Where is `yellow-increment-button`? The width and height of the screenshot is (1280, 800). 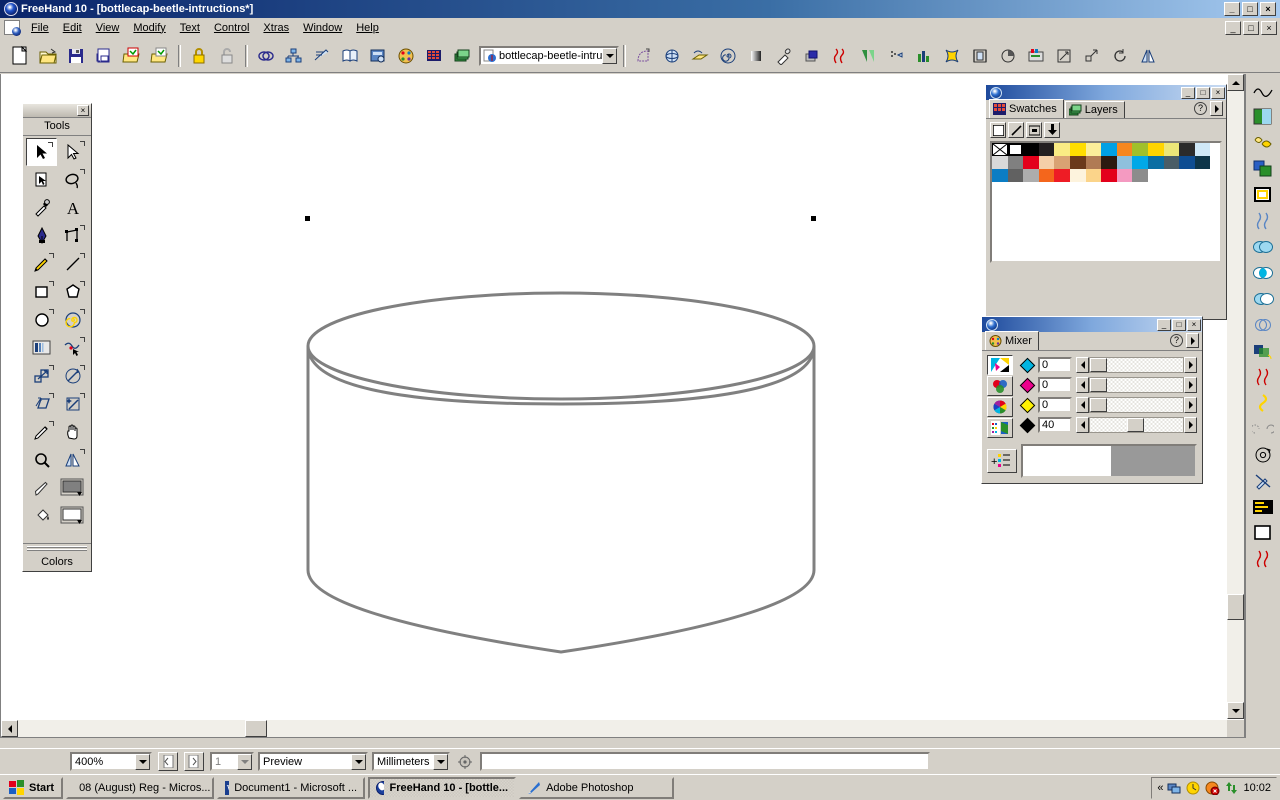 yellow-increment-button is located at coordinates (1190, 405).